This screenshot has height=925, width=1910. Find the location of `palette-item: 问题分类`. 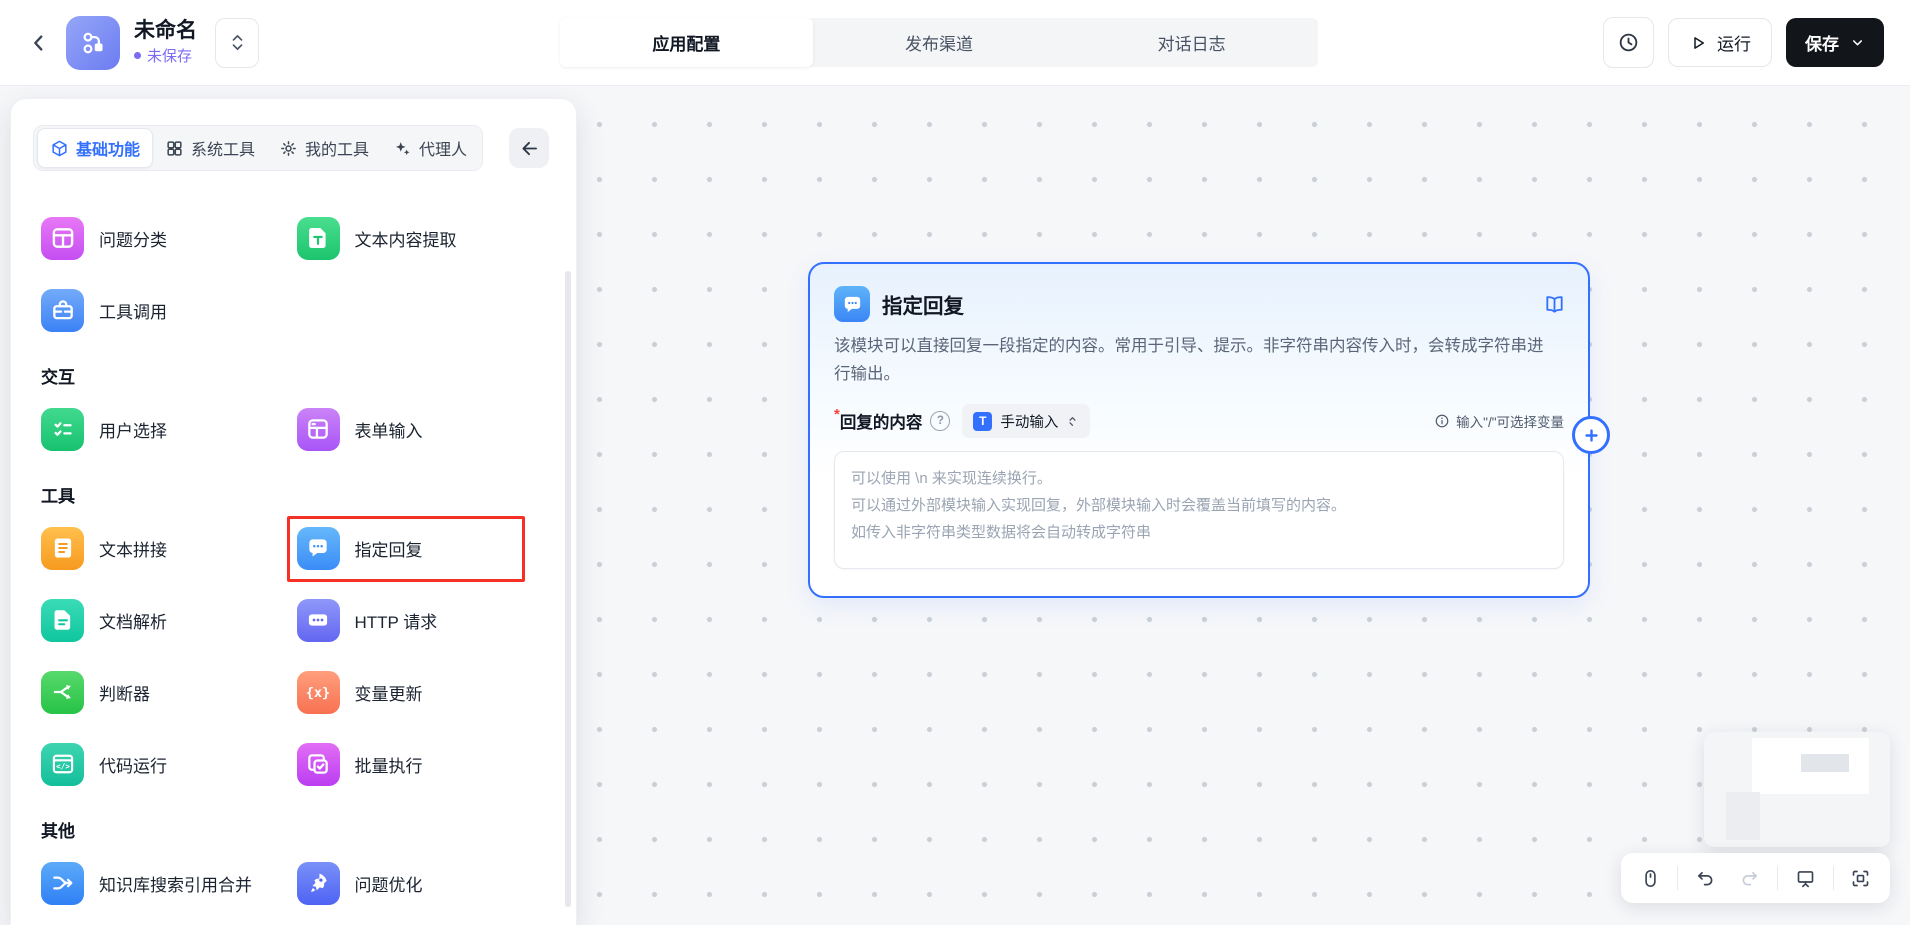

palette-item: 问题分类 is located at coordinates (167, 238).